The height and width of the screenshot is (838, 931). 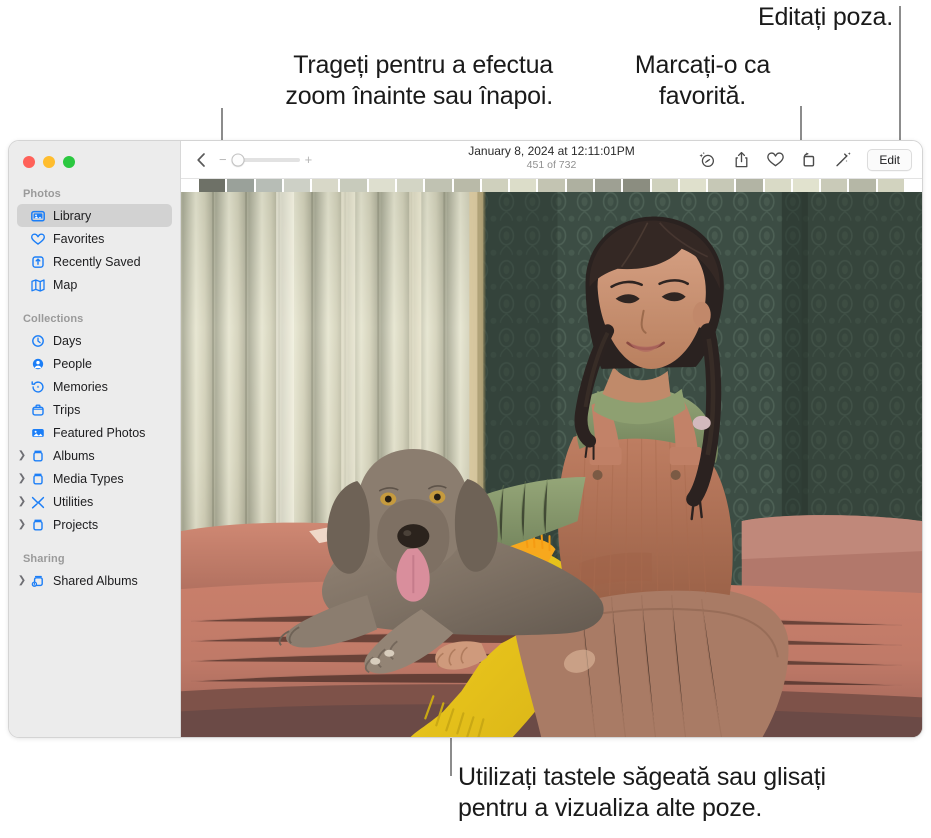 I want to click on callout-favorite: Marcați-o ca favorită., so click(x=702, y=80).